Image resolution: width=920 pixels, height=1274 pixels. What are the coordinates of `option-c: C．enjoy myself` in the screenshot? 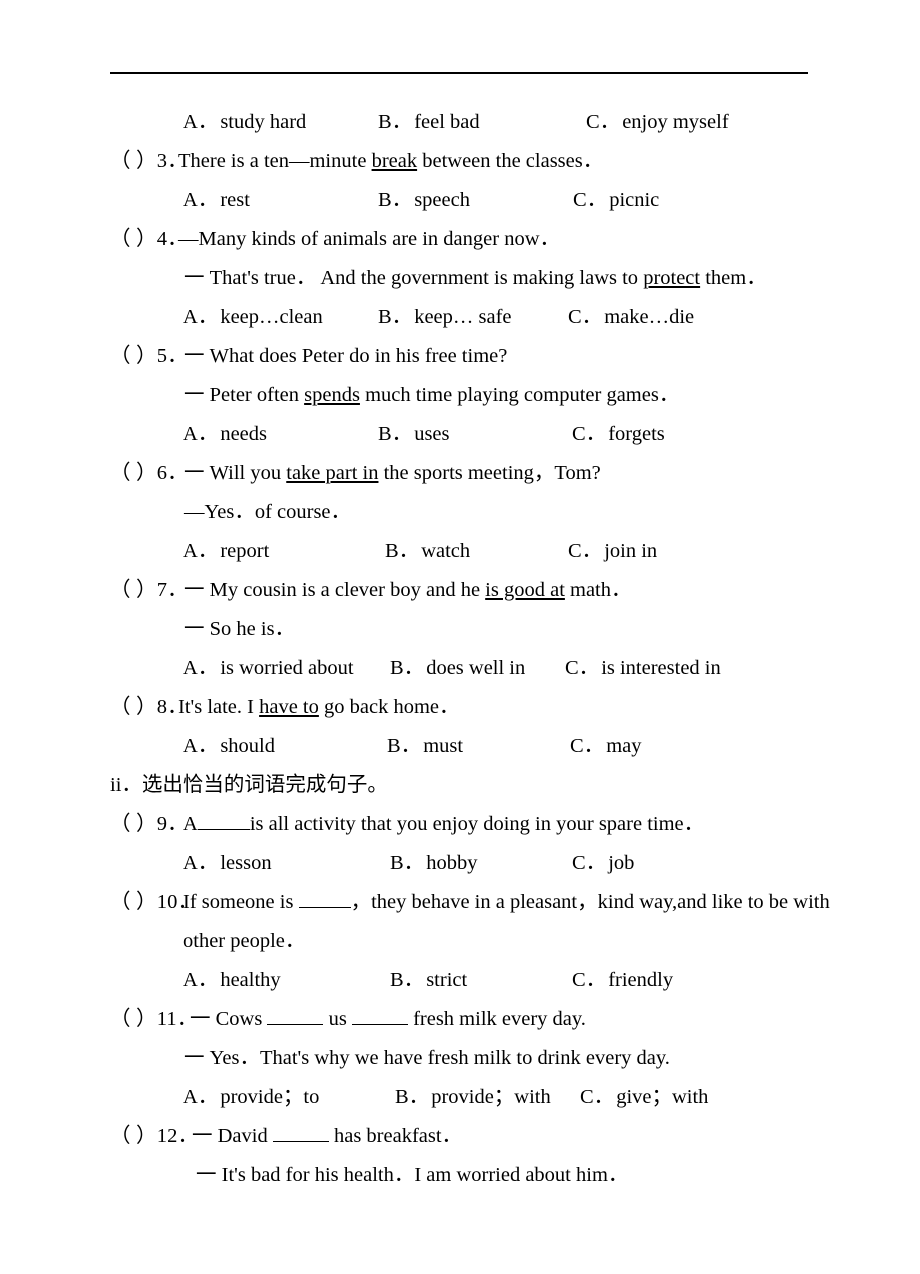 It's located at (657, 119).